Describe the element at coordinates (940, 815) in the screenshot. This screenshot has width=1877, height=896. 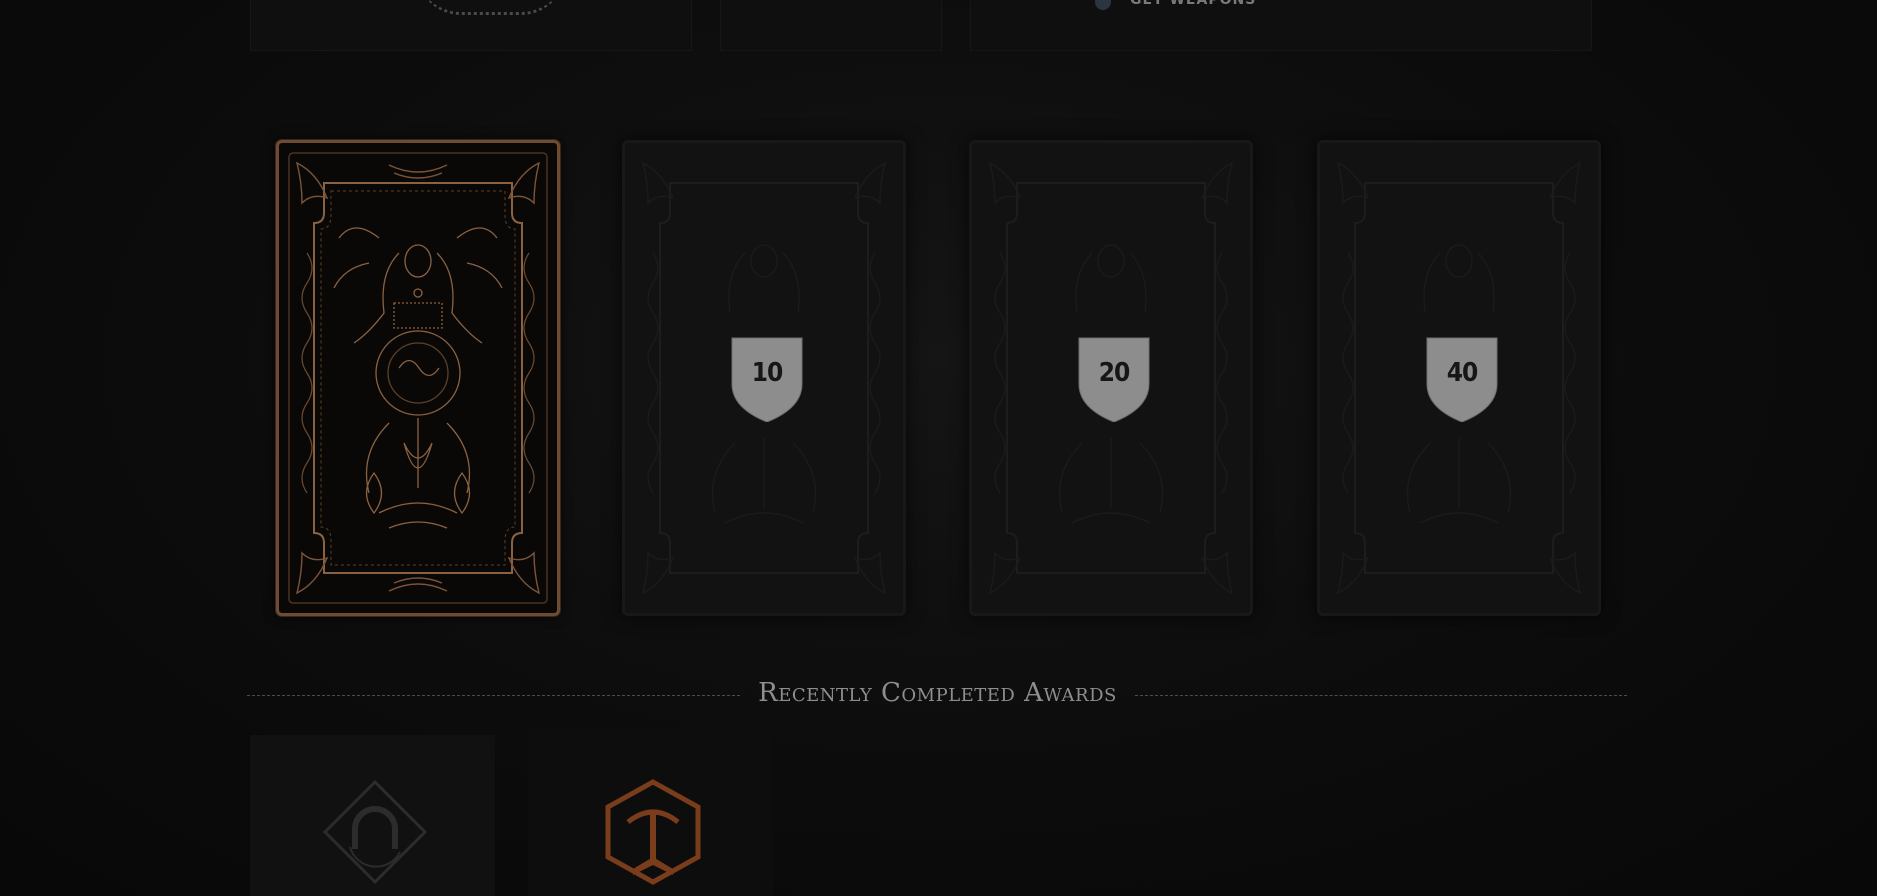
I see `recent-awards-list` at that location.